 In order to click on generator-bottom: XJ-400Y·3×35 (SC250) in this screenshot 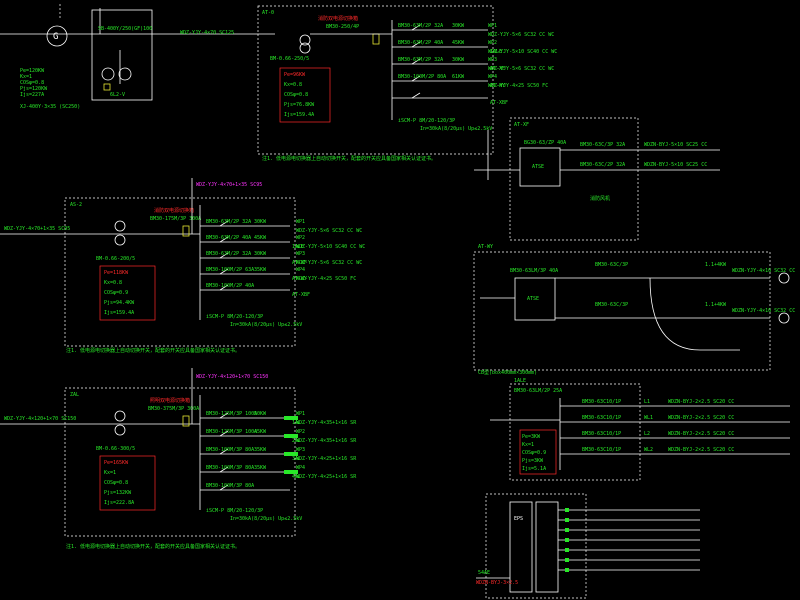, I will do `click(50, 107)`.